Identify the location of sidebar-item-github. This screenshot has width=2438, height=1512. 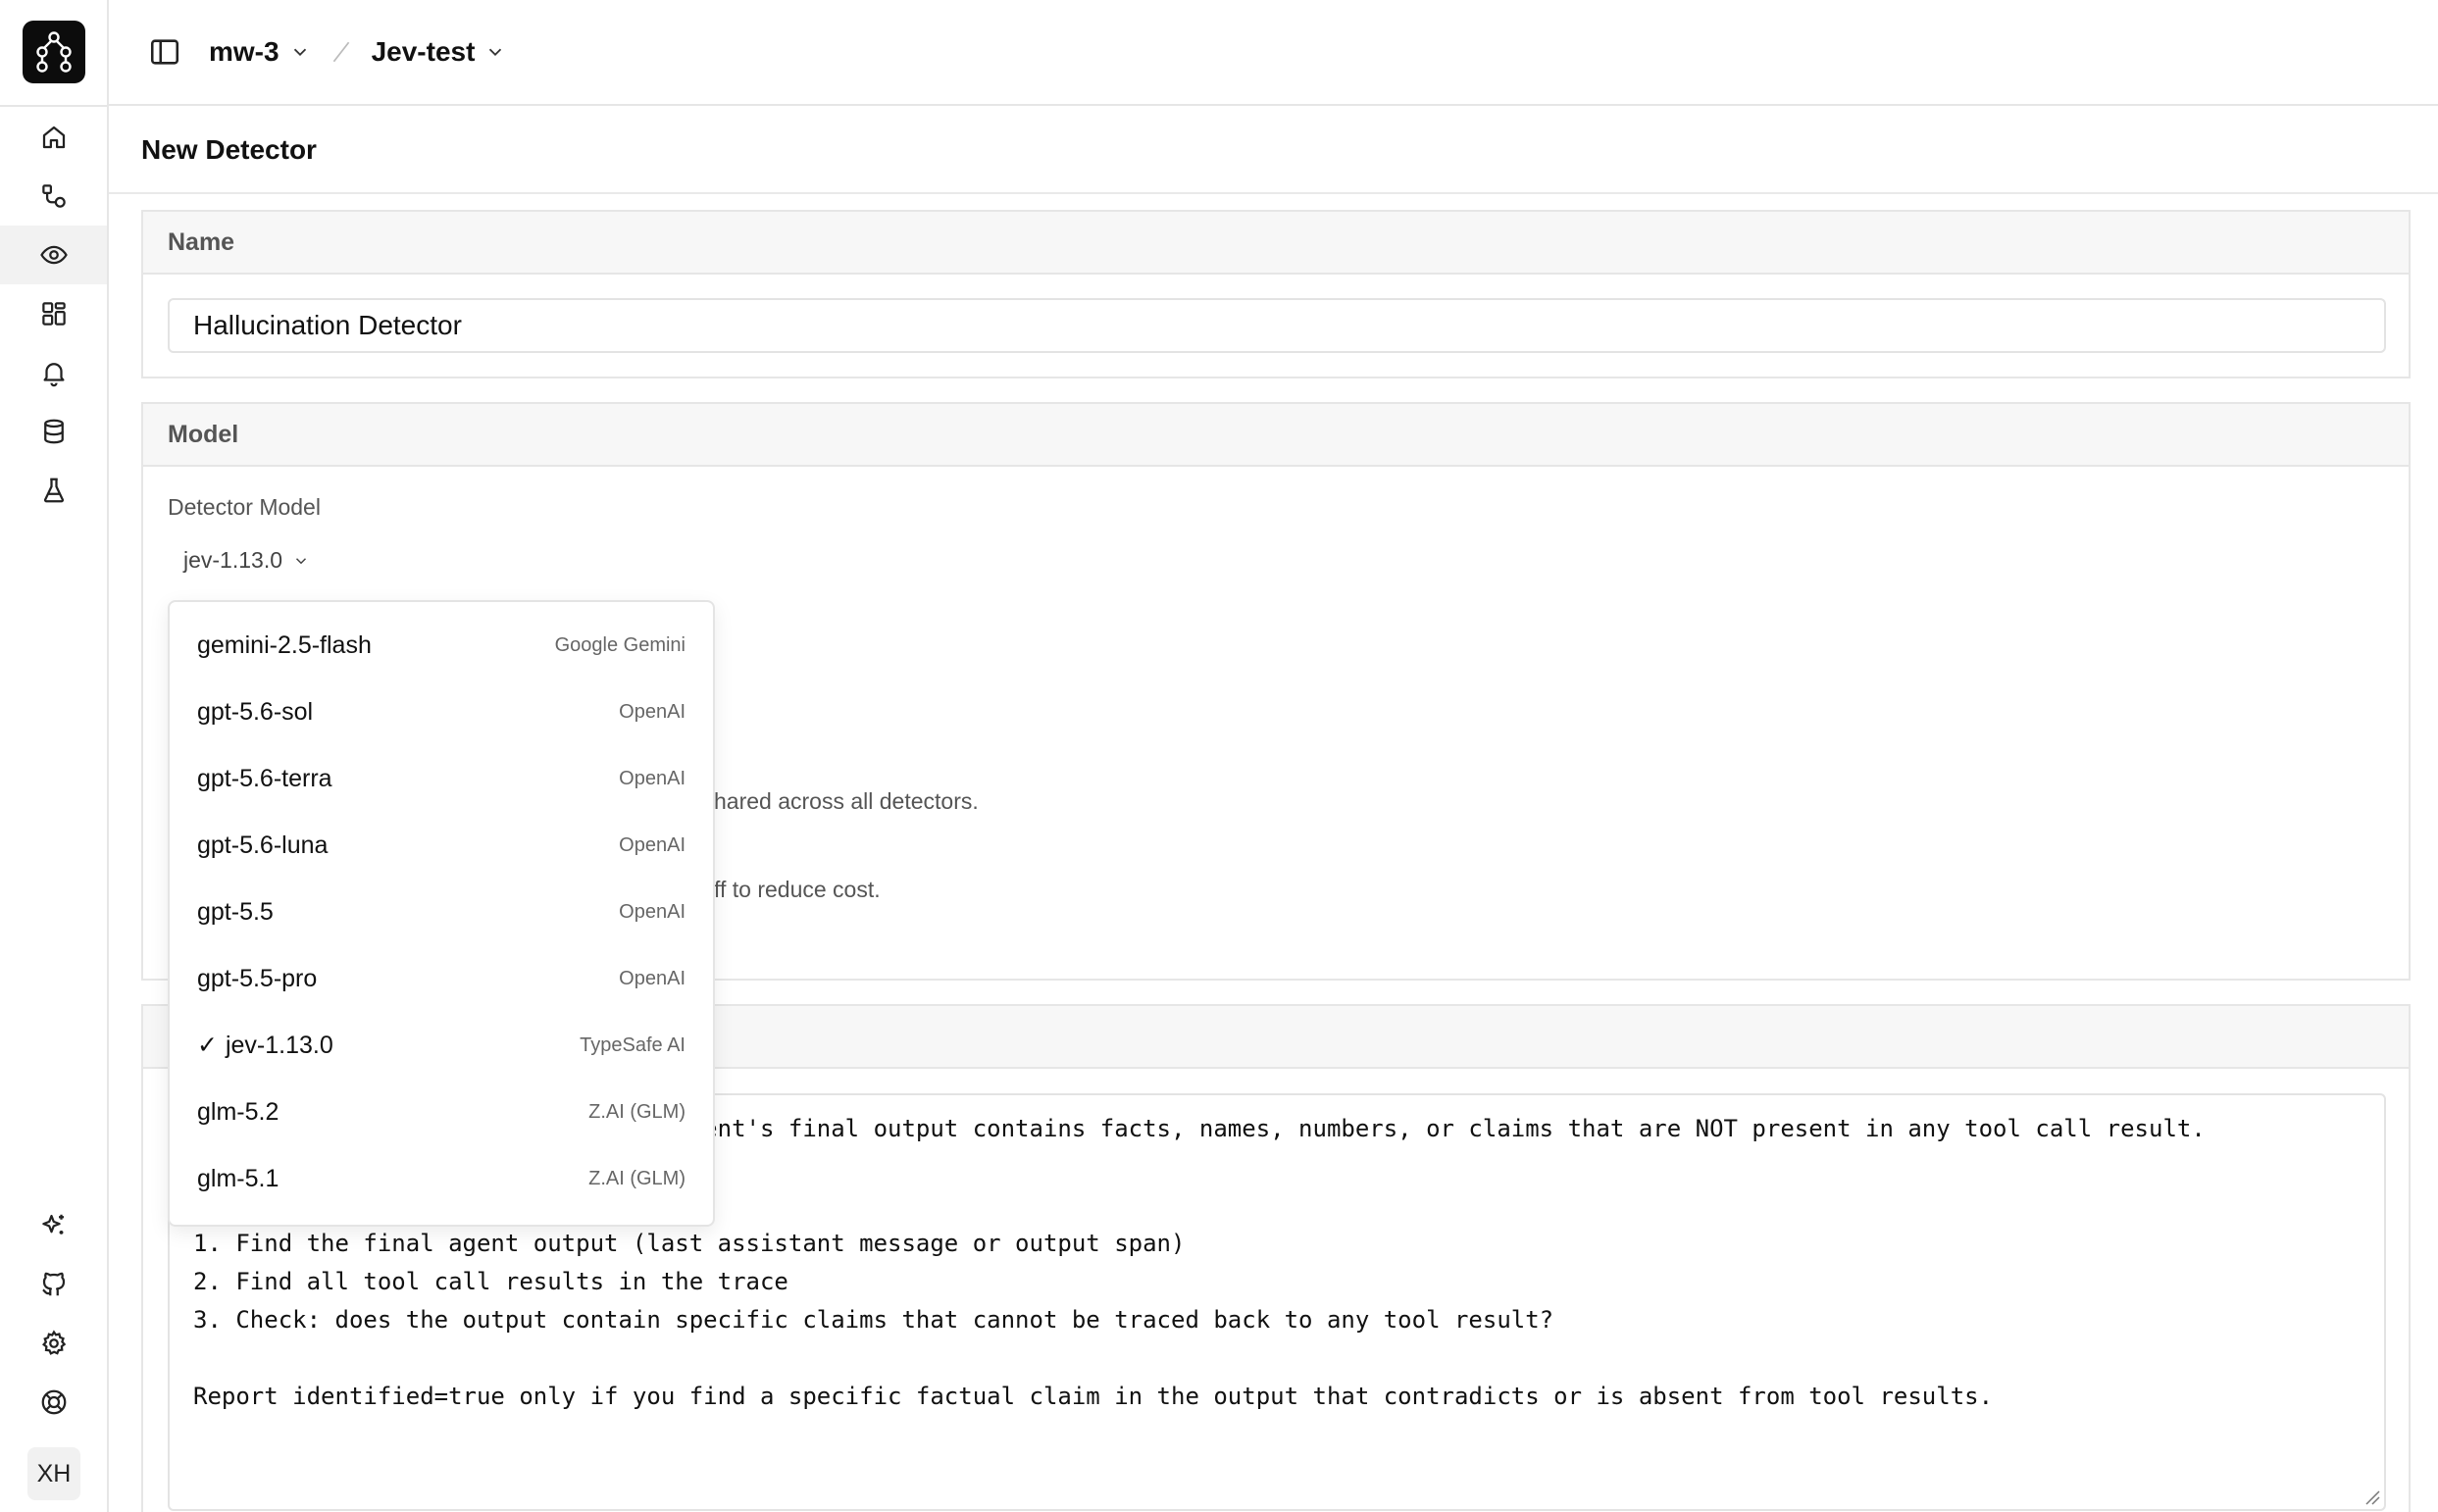
(53, 1284).